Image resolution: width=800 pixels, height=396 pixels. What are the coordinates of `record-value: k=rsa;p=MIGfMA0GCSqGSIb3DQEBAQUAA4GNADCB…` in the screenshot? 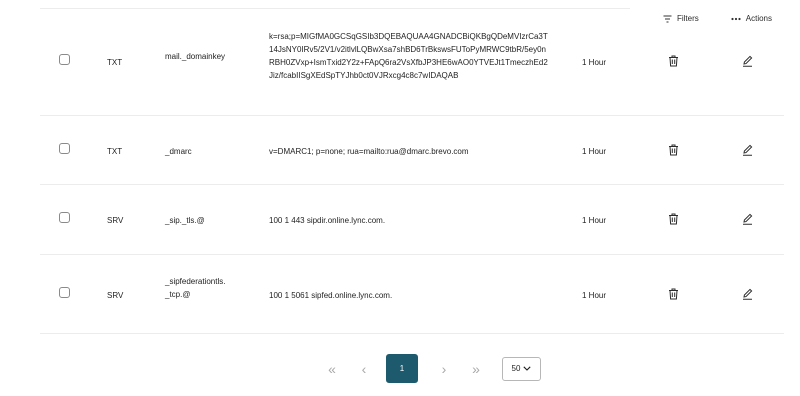 It's located at (408, 56).